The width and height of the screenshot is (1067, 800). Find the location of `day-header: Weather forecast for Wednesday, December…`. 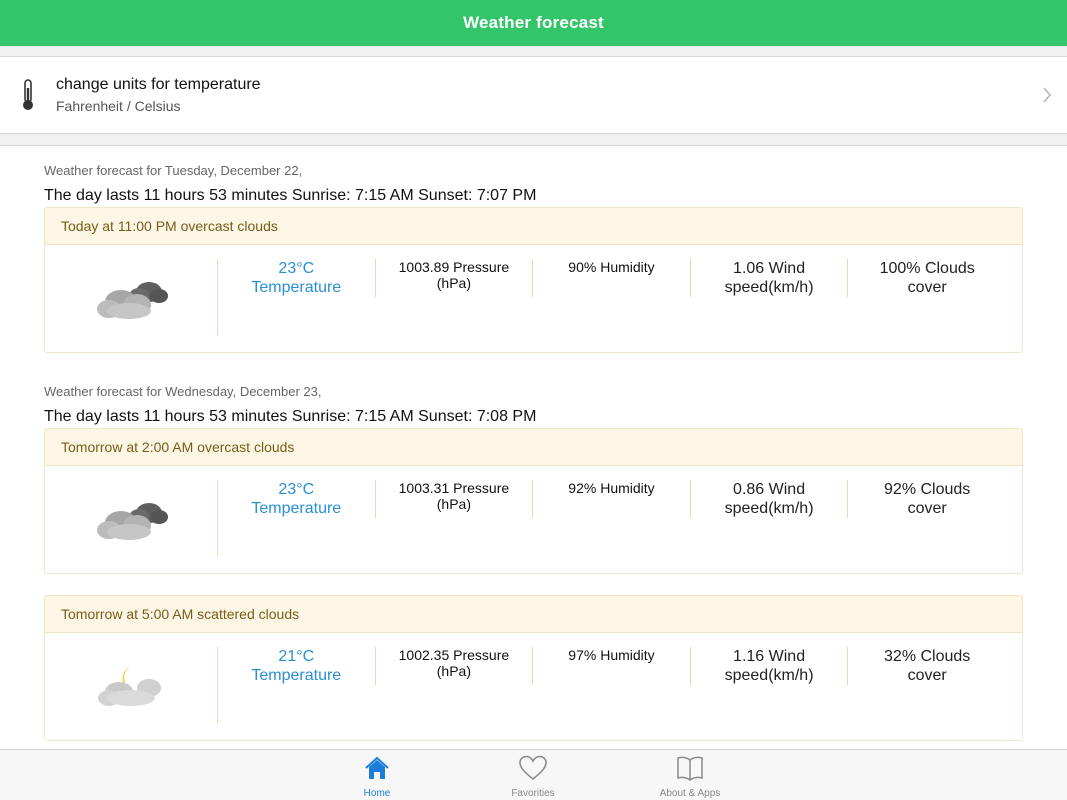

day-header: Weather forecast for Wednesday, December… is located at coordinates (290, 405).